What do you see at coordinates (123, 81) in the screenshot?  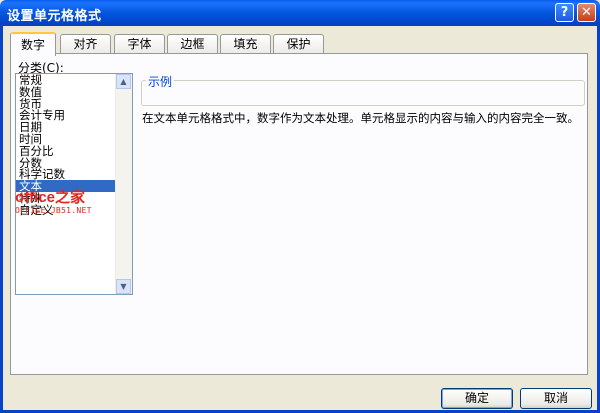 I see `scroll-up-icon: ▲` at bounding box center [123, 81].